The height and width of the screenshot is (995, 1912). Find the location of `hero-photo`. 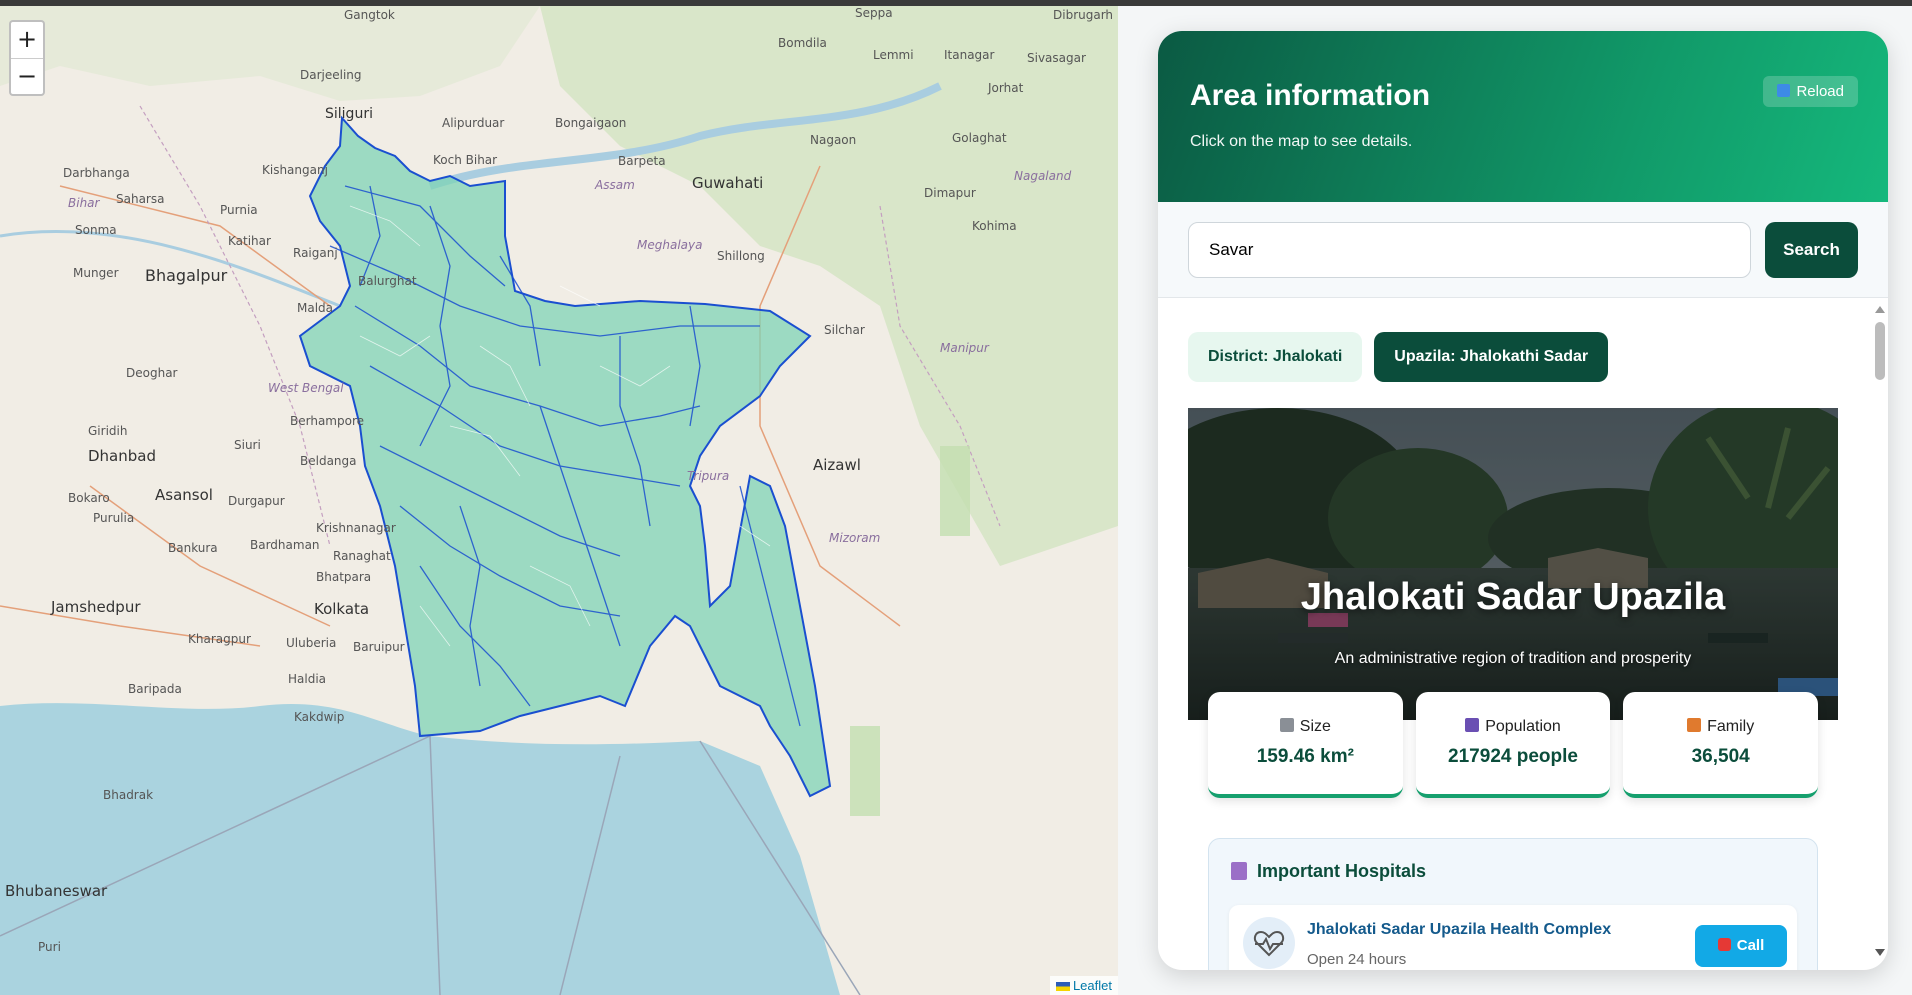

hero-photo is located at coordinates (1513, 564).